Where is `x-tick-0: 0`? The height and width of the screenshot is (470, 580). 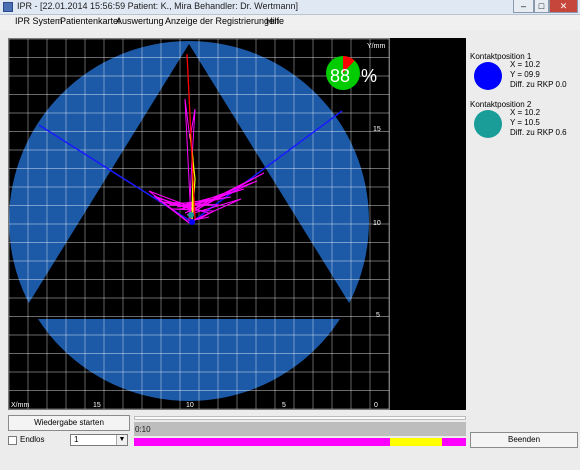
x-tick-0: 0 is located at coordinates (376, 405).